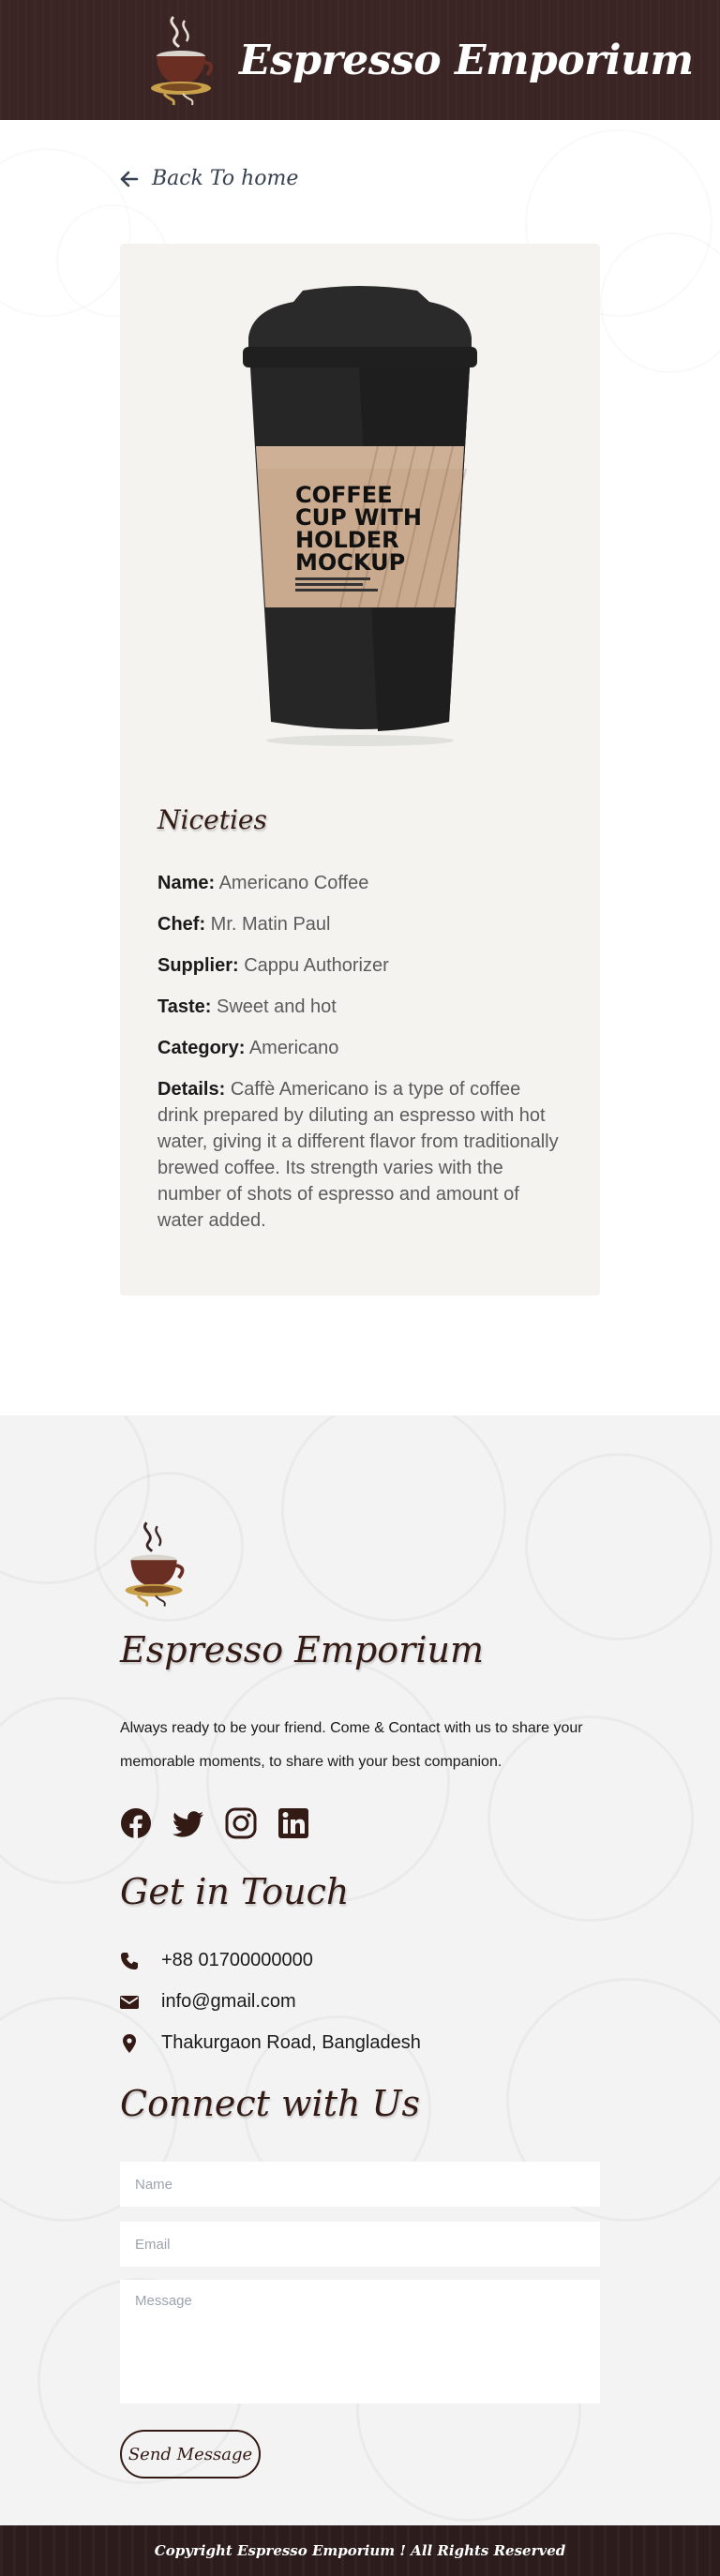 The image size is (720, 2576). I want to click on detail-value: Americano Coffee, so click(293, 883).